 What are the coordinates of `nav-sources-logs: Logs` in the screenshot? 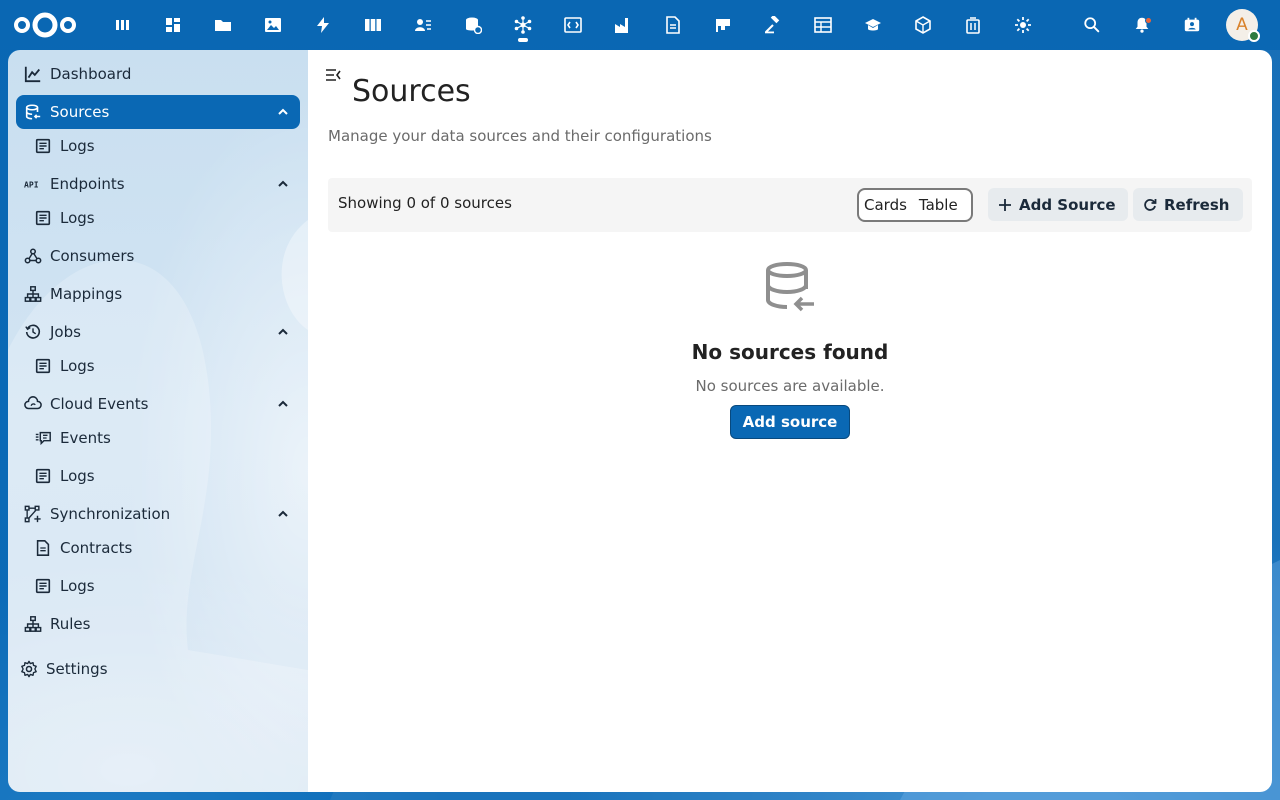 It's located at (163, 146).